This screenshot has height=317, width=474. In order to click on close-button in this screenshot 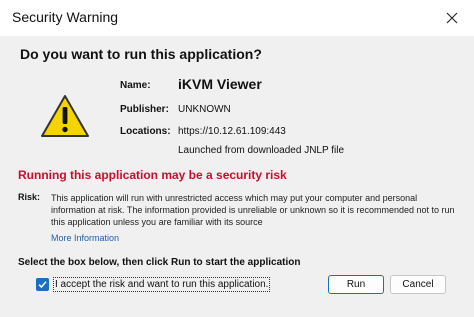, I will do `click(452, 18)`.